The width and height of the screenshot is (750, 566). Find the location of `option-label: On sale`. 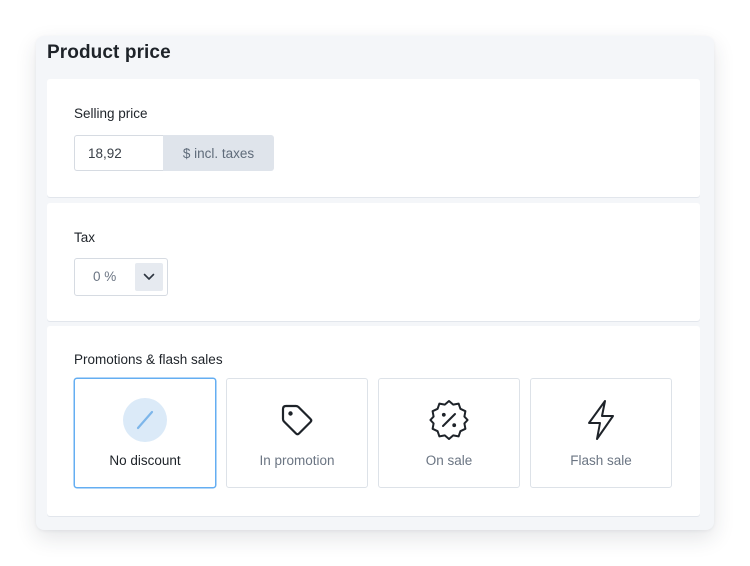

option-label: On sale is located at coordinates (449, 460).